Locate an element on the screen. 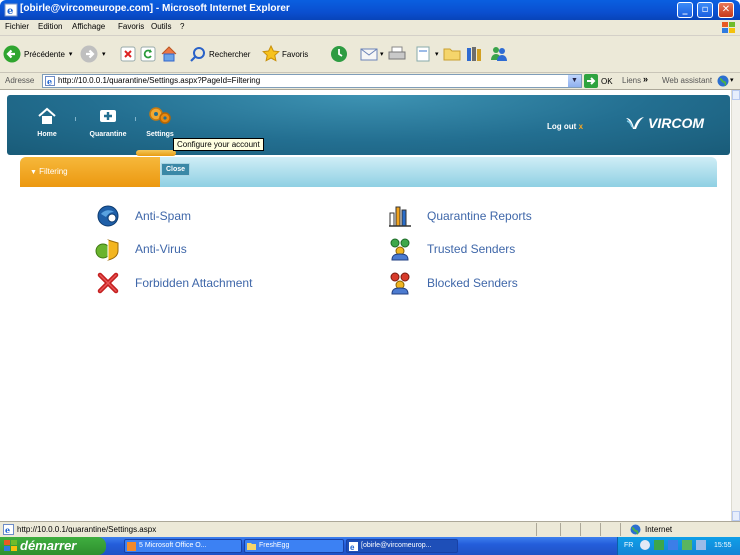 This screenshot has height=555, width=740. globe-icon is located at coordinates (723, 81).